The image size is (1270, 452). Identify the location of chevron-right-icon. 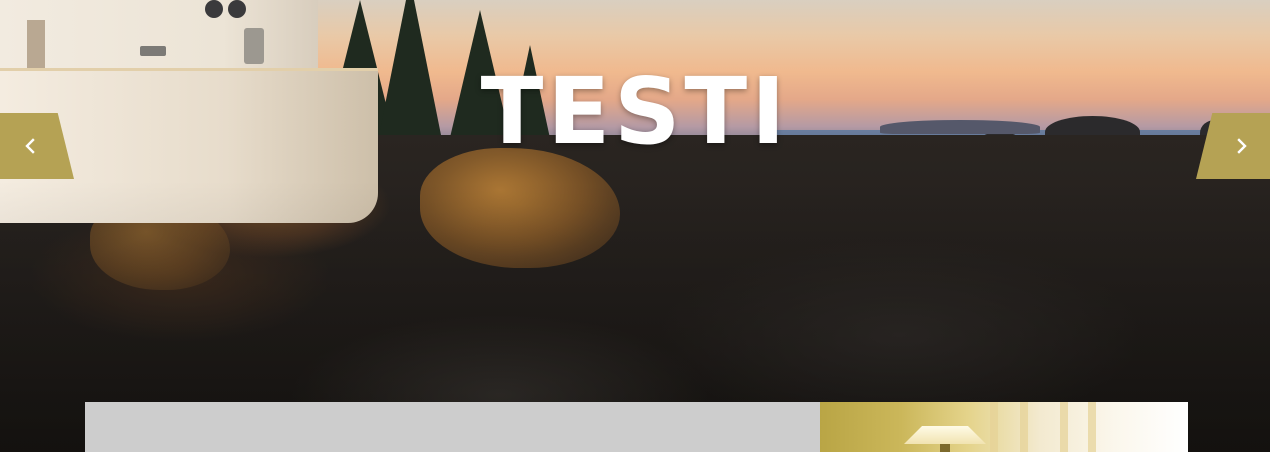
(1242, 146).